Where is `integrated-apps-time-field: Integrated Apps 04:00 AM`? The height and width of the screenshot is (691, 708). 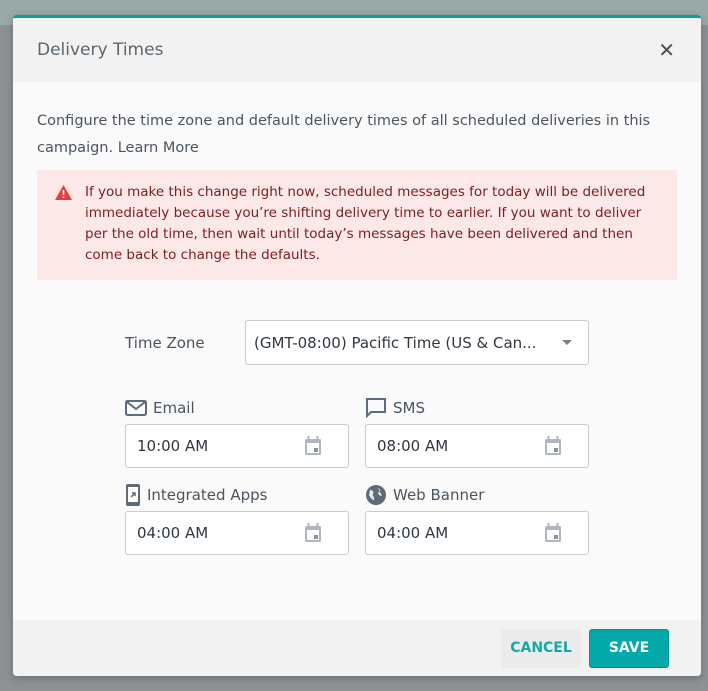 integrated-apps-time-field: Integrated Apps 04:00 AM is located at coordinates (237, 518).